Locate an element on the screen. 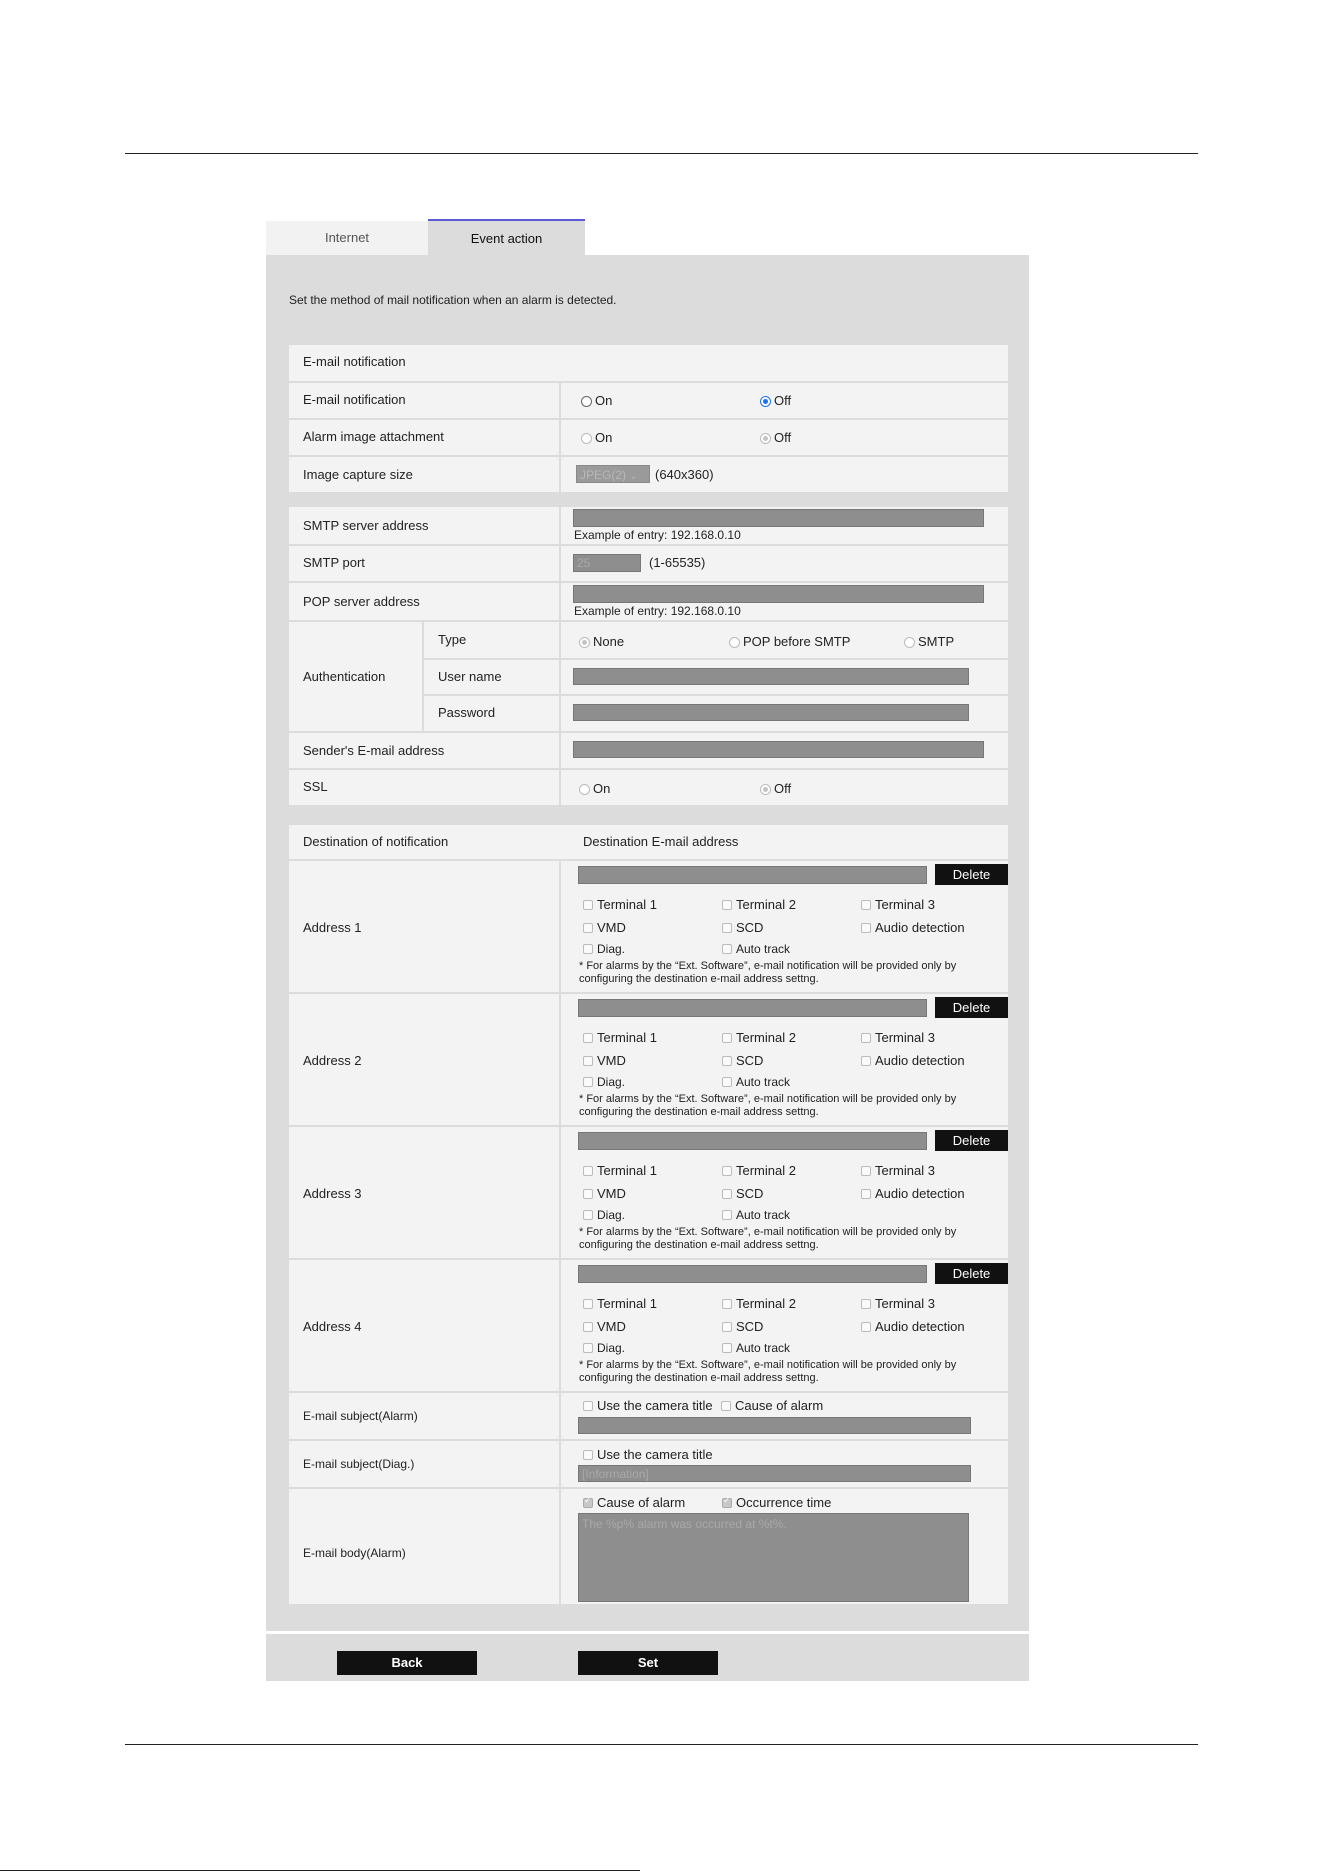 This screenshot has width=1323, height=1872. ssl-on: On is located at coordinates (594, 788).